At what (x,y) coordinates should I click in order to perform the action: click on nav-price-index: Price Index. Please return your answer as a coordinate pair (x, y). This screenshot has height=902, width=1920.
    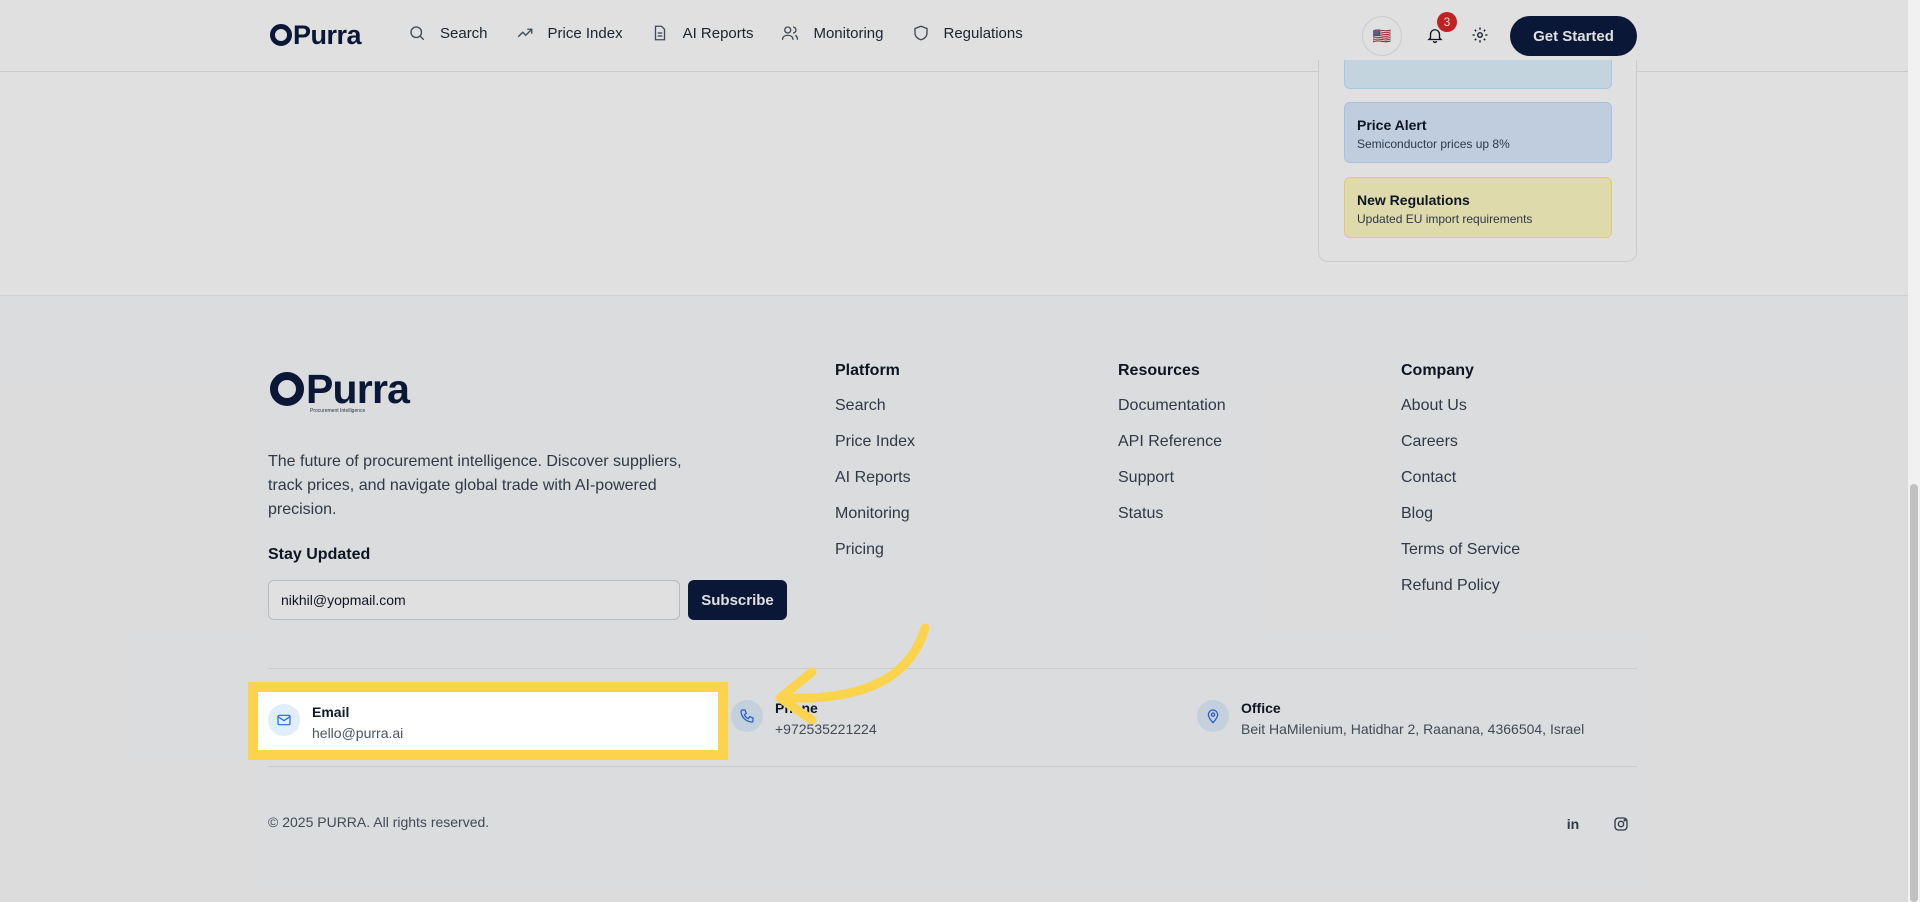
    Looking at the image, I should click on (569, 33).